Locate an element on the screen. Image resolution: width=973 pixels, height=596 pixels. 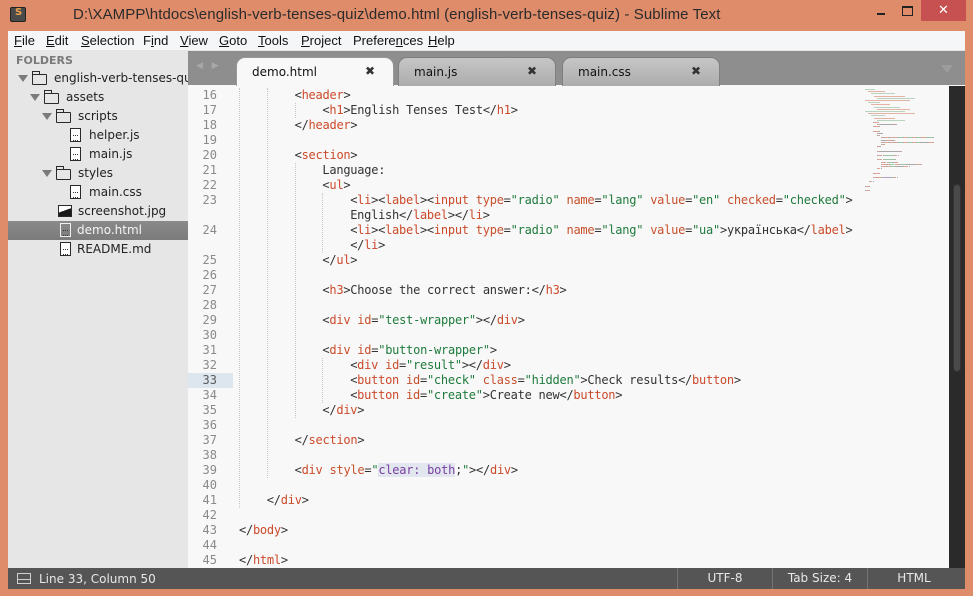
menu-view: View is located at coordinates (194, 40).